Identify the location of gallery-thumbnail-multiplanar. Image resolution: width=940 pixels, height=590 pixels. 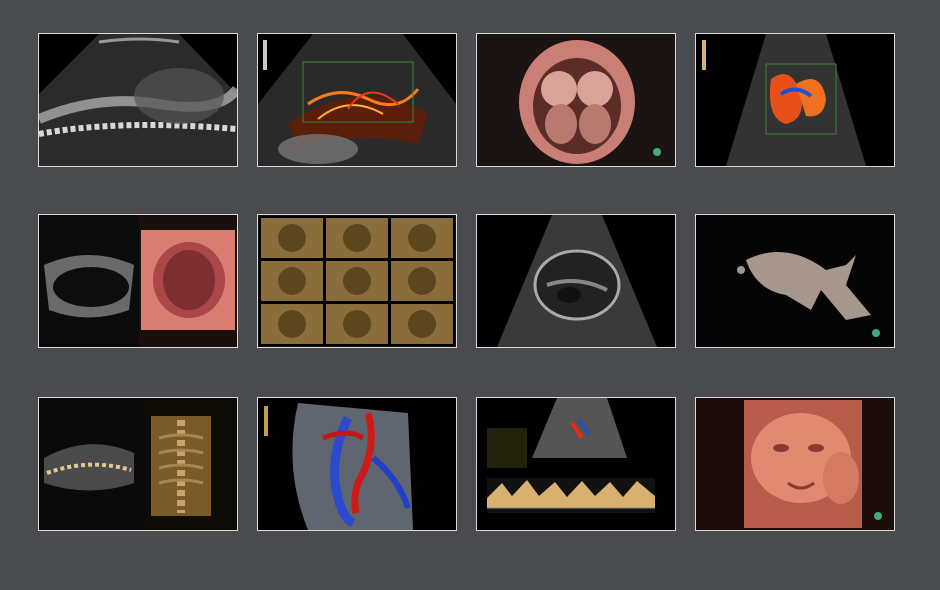
(357, 281).